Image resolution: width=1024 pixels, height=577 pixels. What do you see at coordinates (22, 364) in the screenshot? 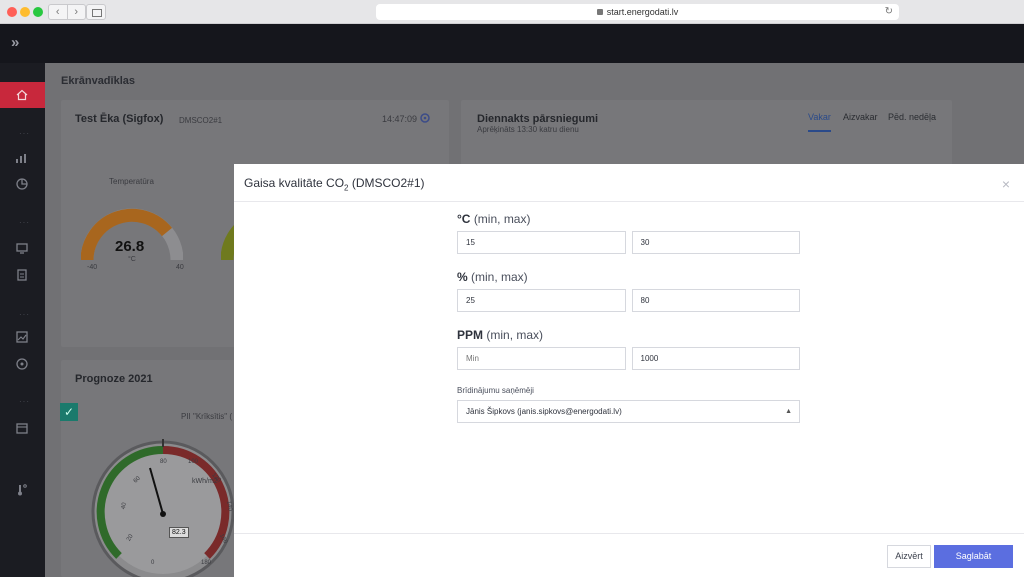
I see `palette-icon` at bounding box center [22, 364].